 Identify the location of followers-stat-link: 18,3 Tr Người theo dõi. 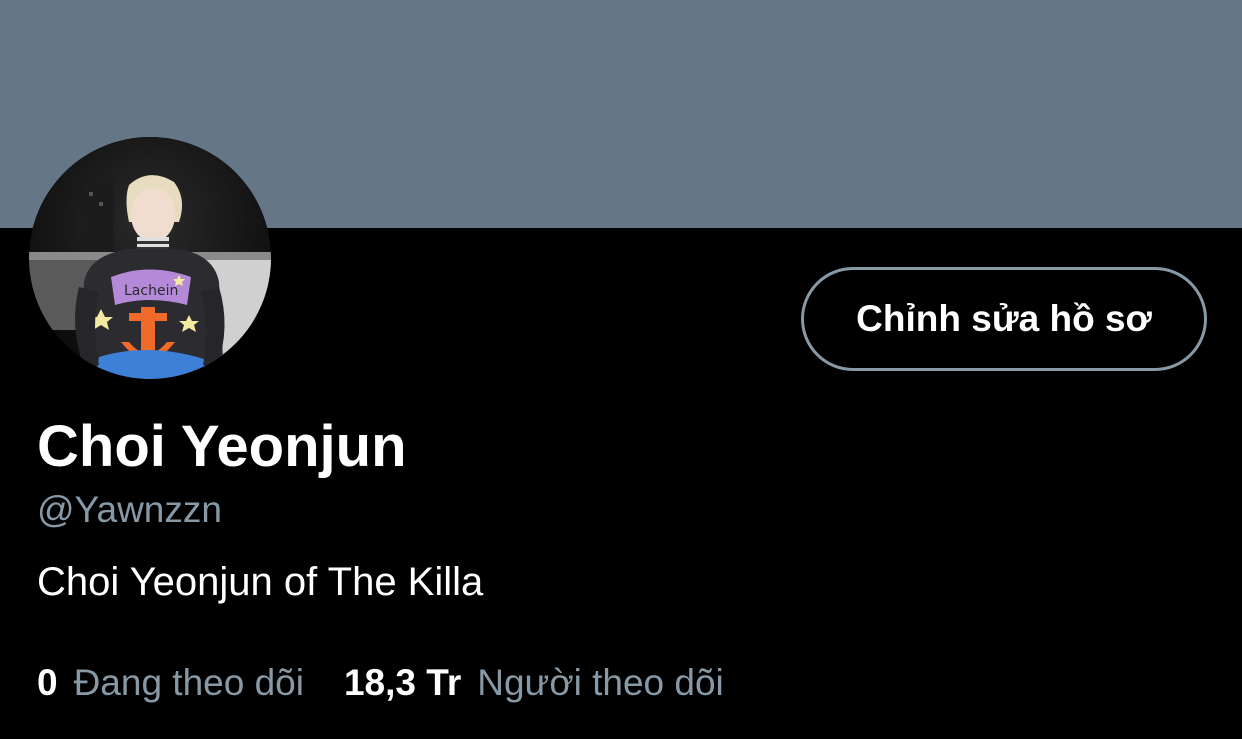
(534, 683).